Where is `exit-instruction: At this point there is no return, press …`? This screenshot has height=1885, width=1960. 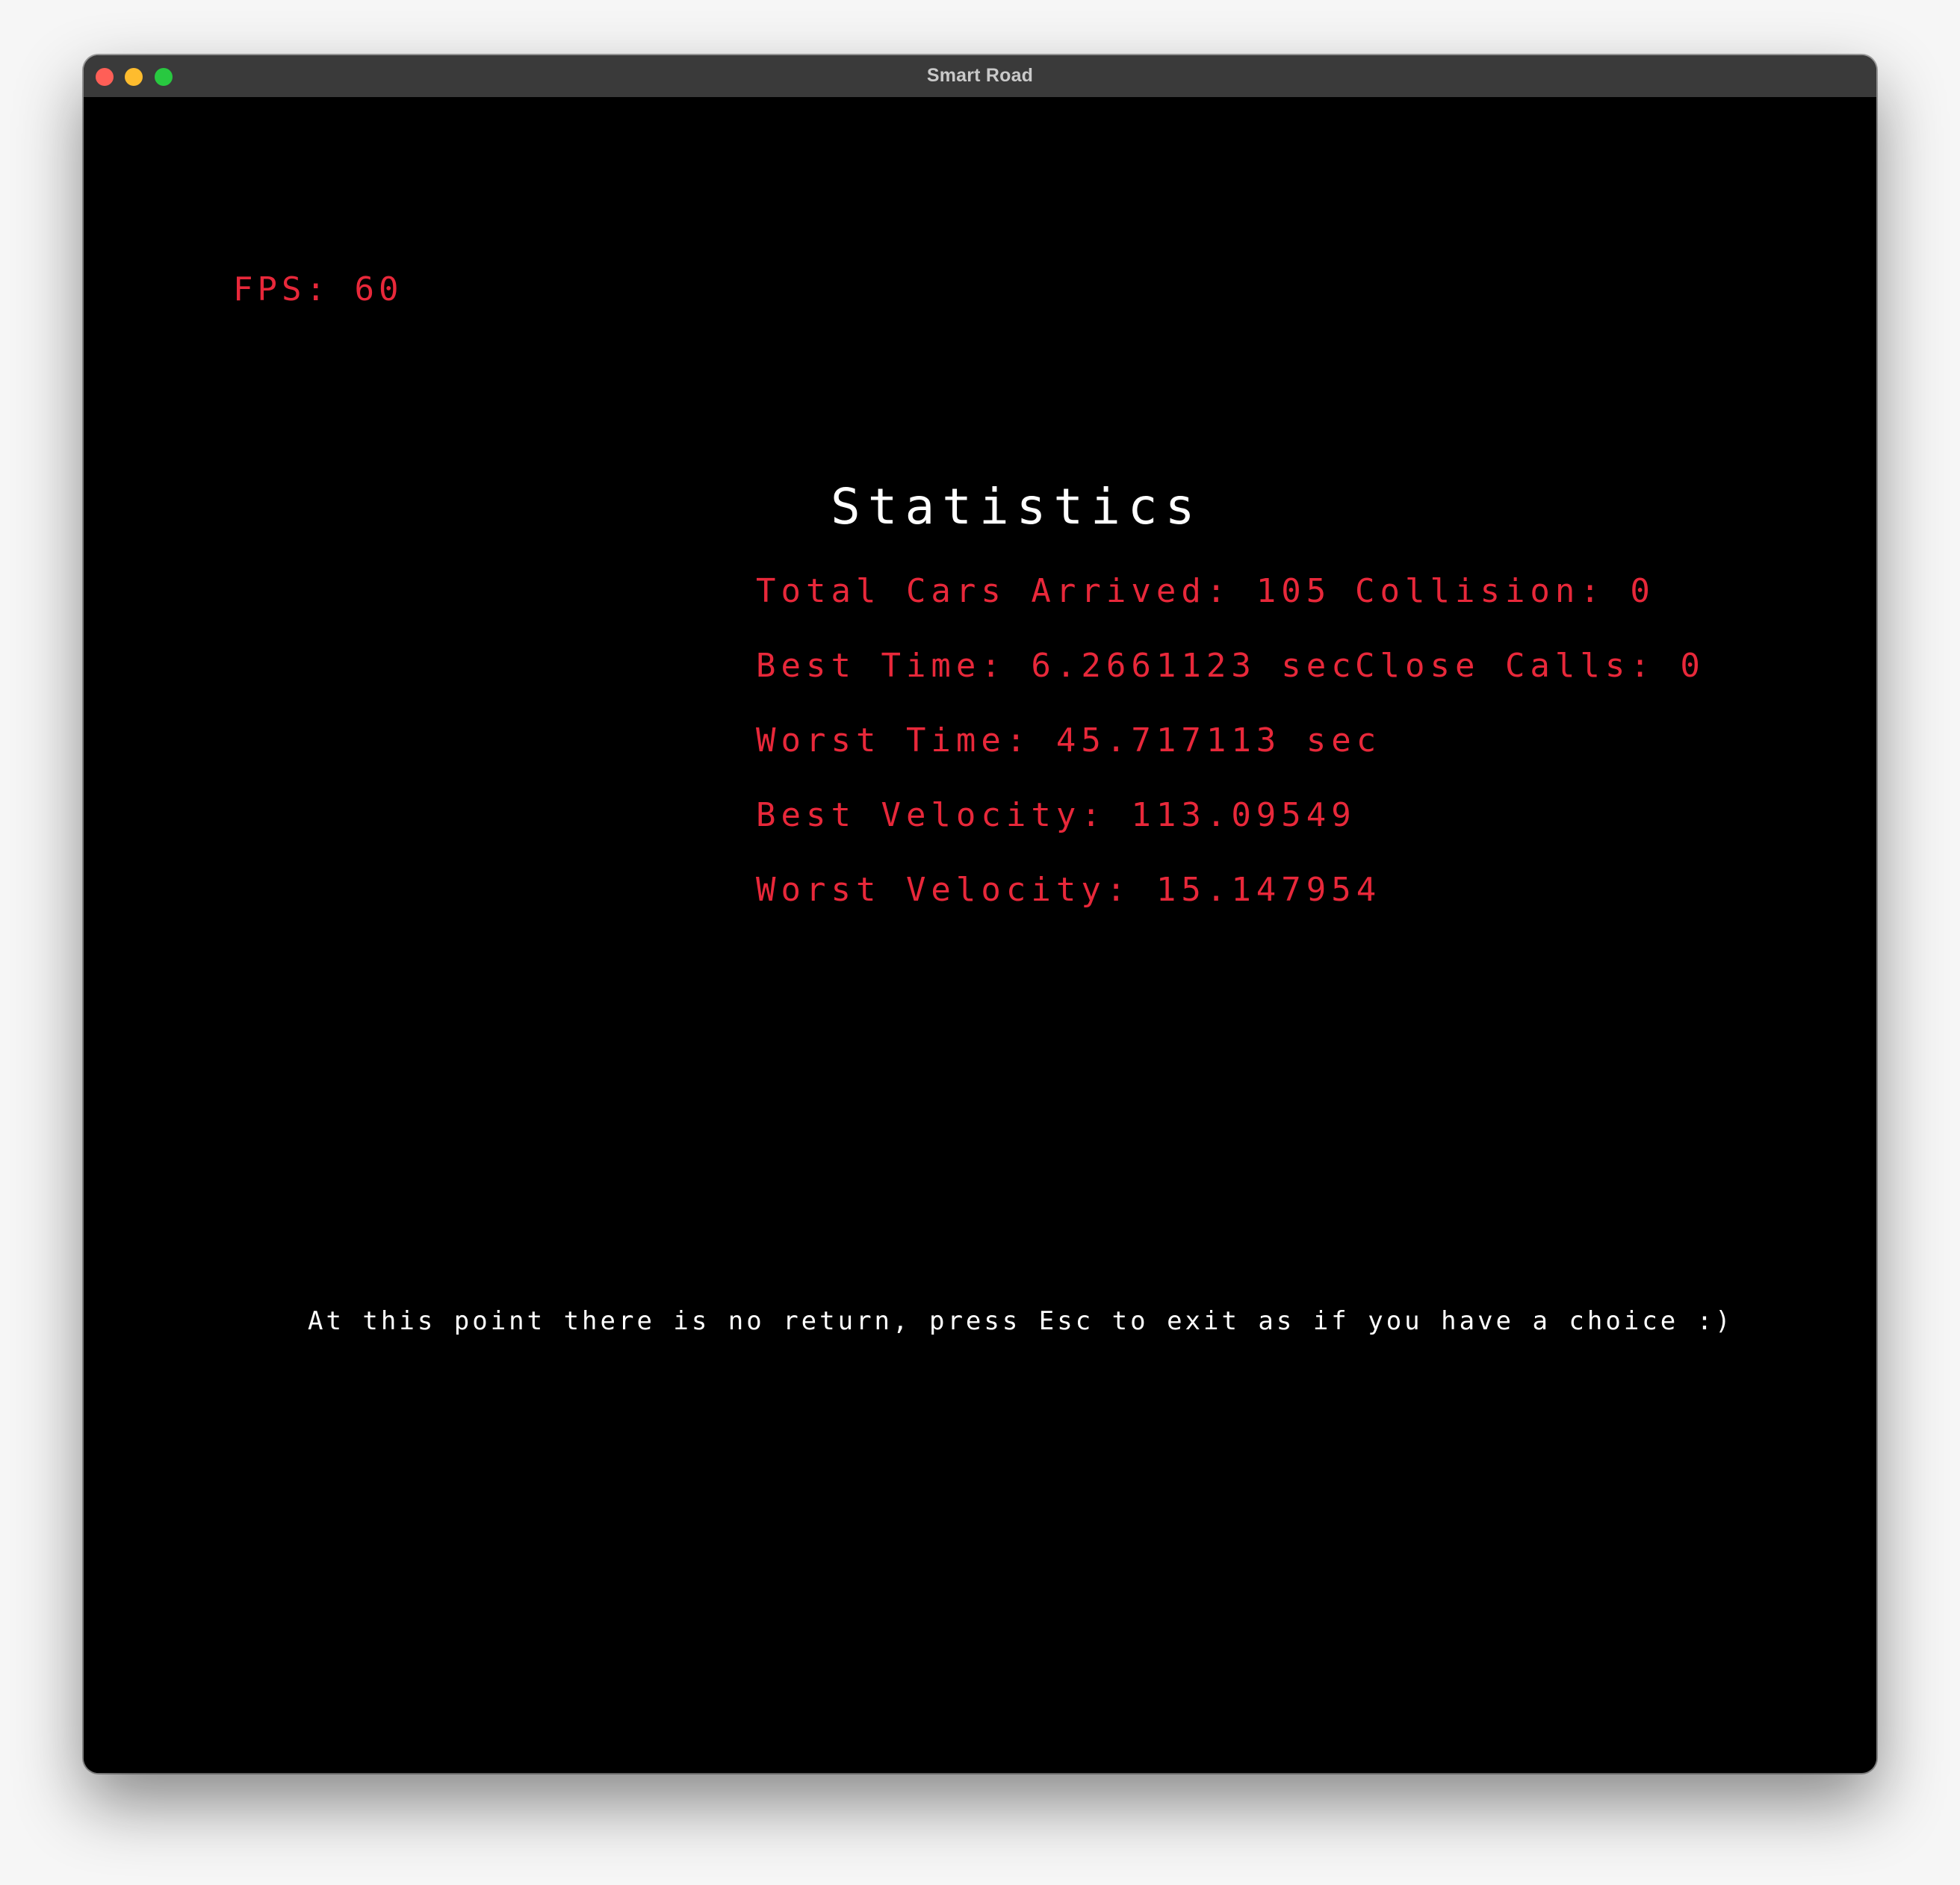
exit-instruction: At this point there is no return, press … is located at coordinates (1021, 1321).